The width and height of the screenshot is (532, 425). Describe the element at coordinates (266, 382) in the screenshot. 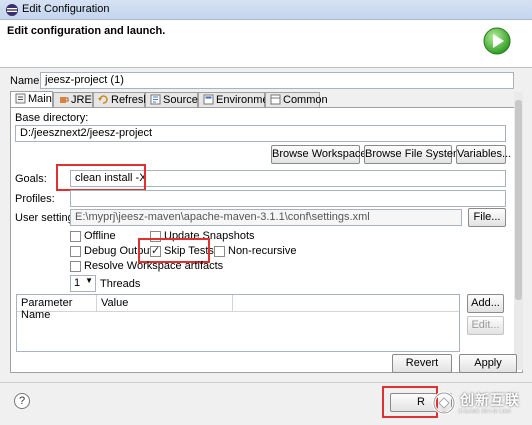

I see `footer-separator` at that location.